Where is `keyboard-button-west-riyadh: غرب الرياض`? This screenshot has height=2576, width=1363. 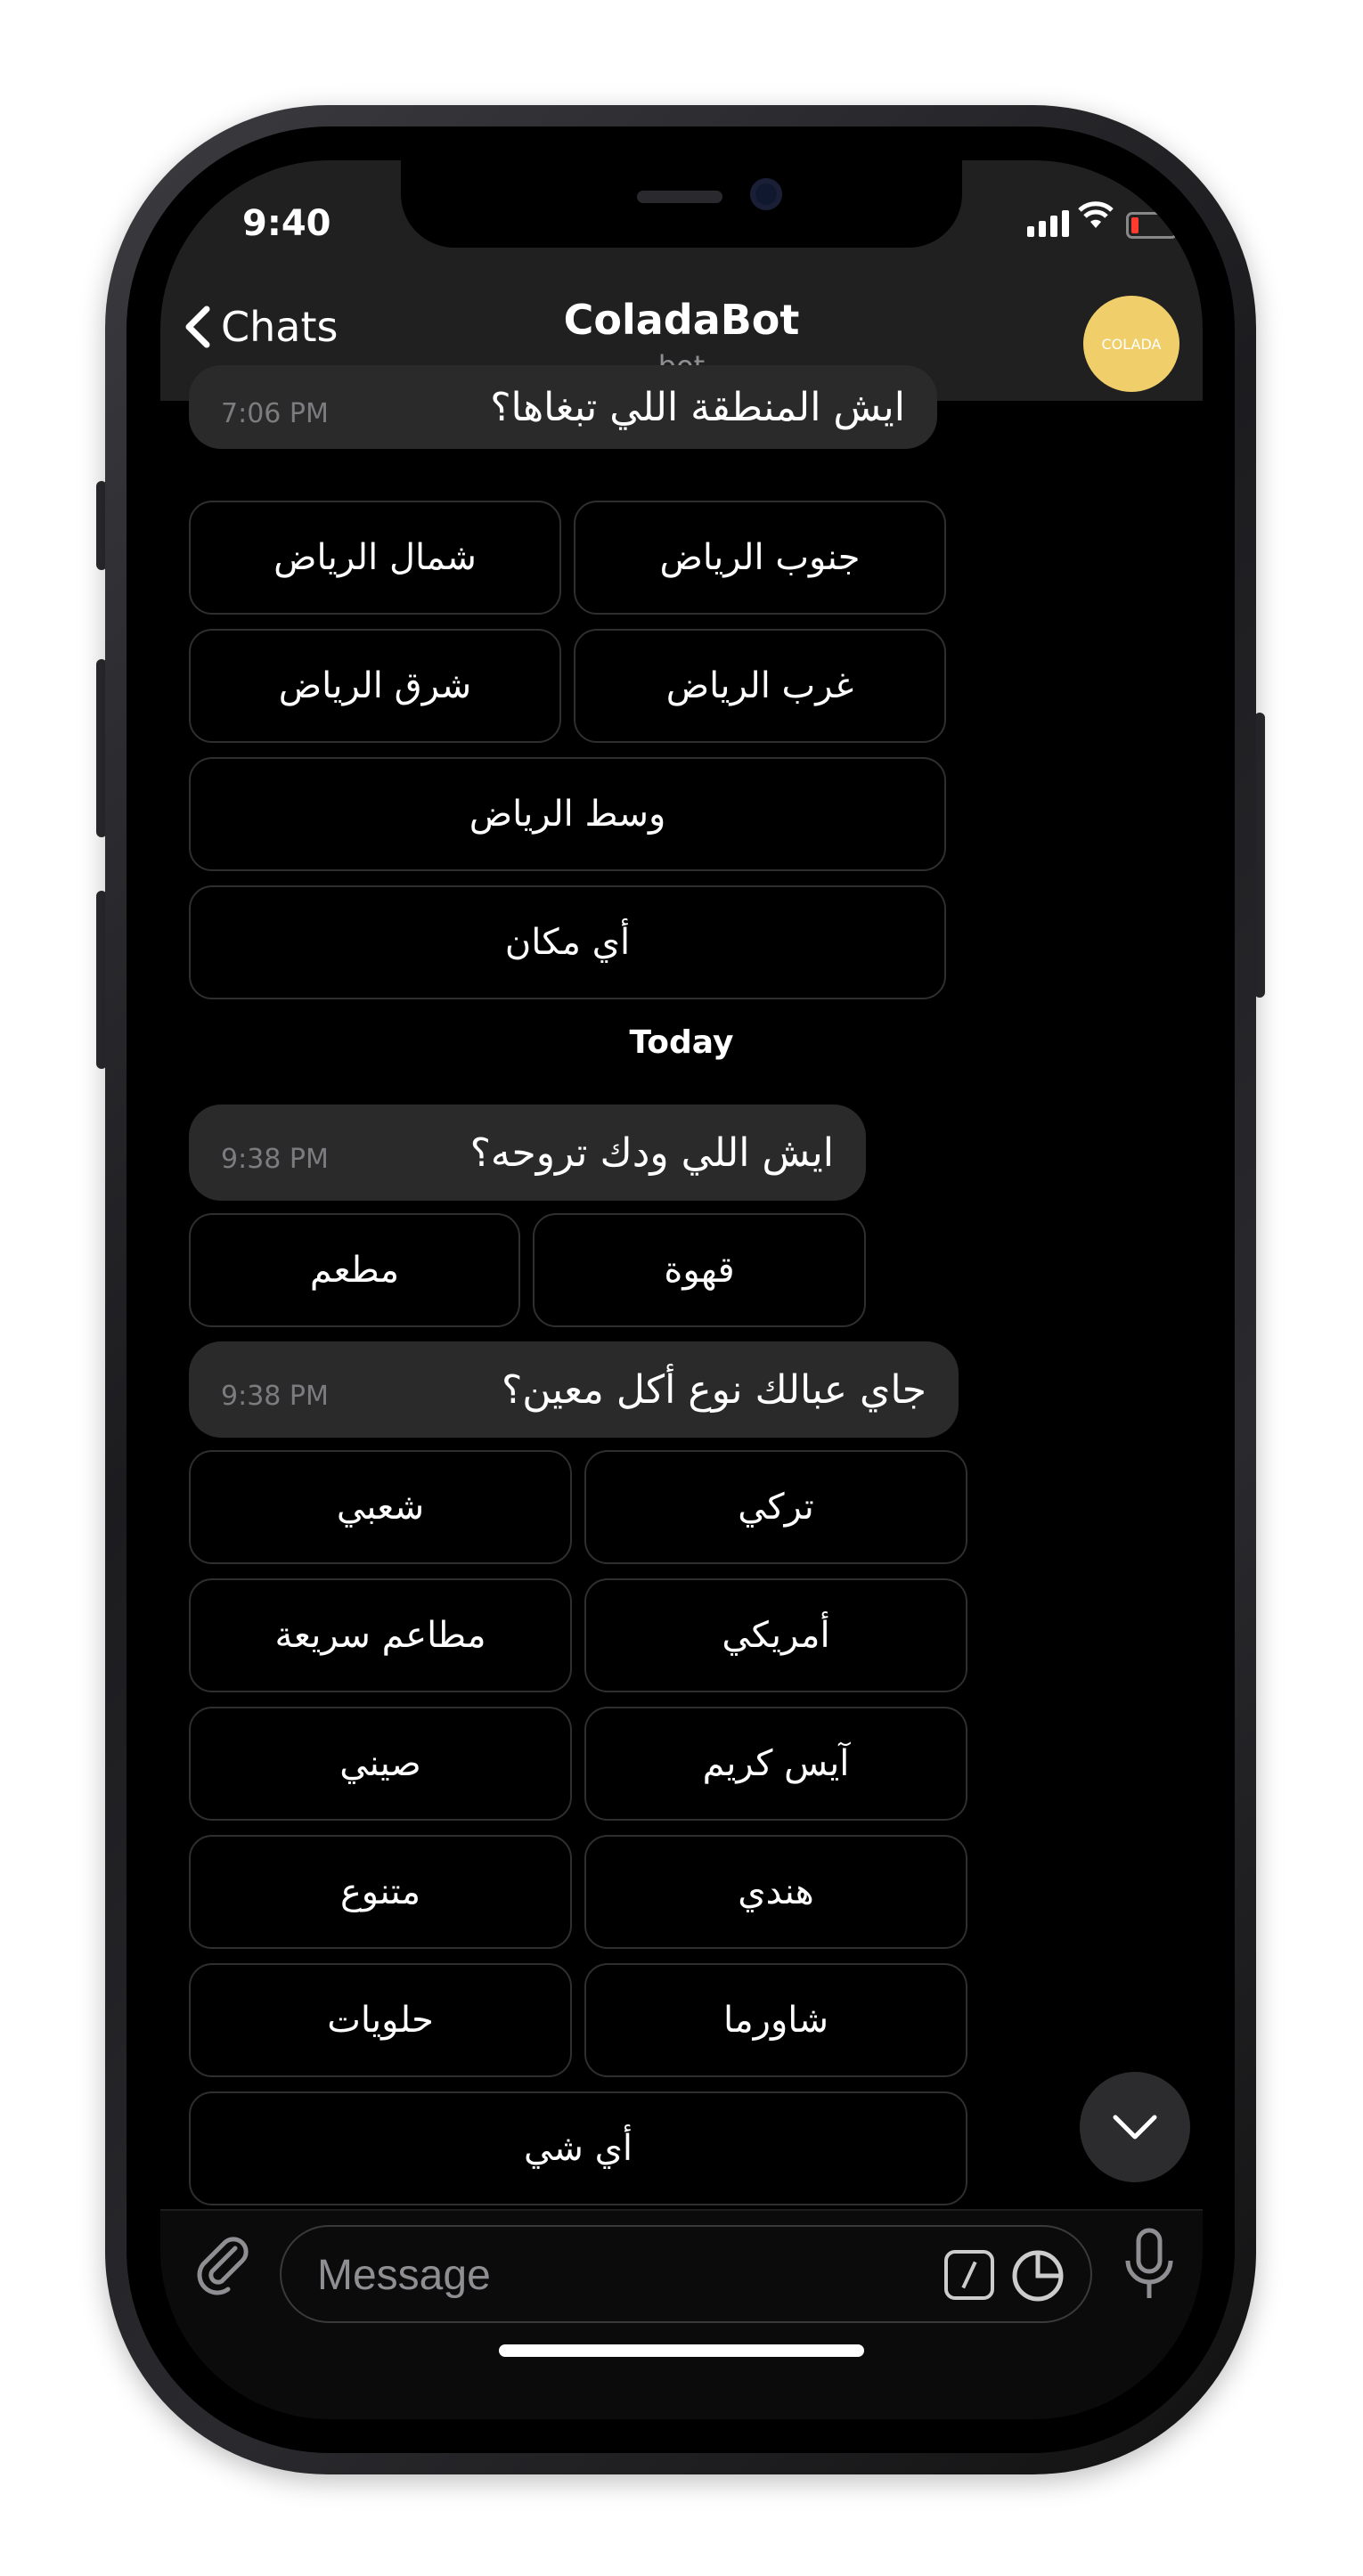
keyboard-button-west-riyadh: غرب الرياض is located at coordinates (760, 686).